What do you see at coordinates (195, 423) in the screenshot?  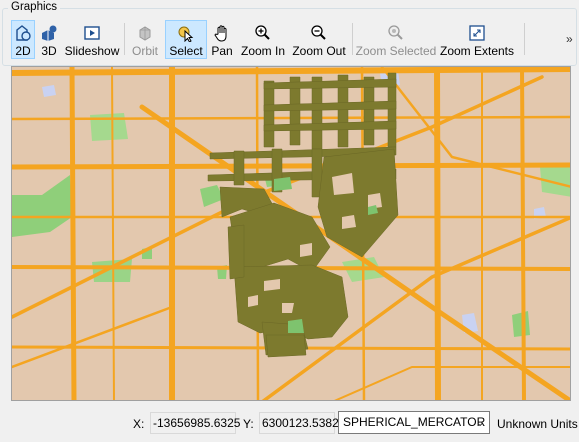 I see `x-coordinate-value: -13656985.6325` at bounding box center [195, 423].